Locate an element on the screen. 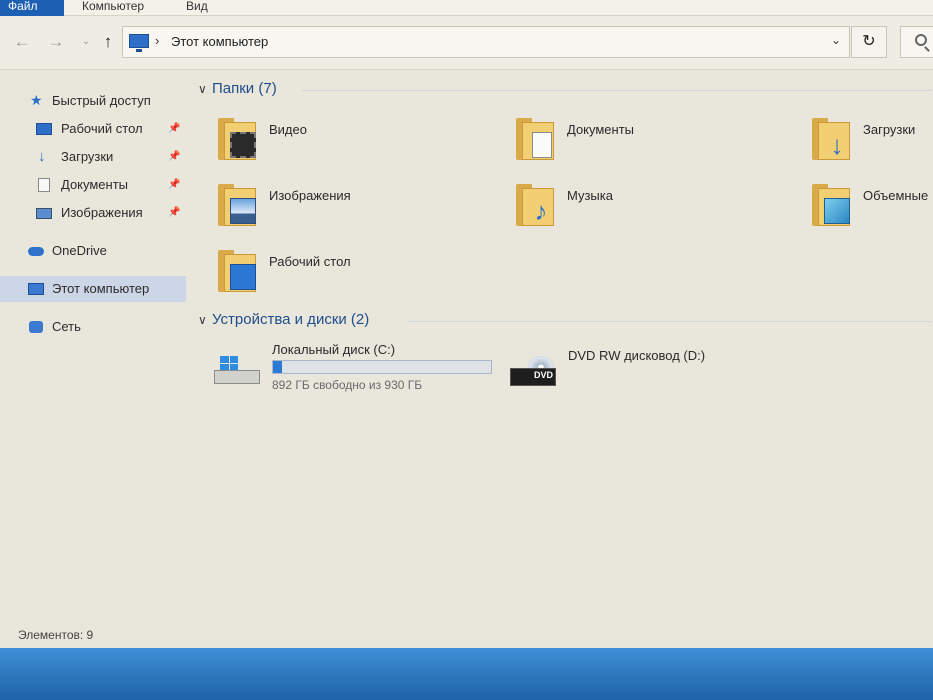  nav-quick-access: ★ Быстрый доступ is located at coordinates (93, 101).